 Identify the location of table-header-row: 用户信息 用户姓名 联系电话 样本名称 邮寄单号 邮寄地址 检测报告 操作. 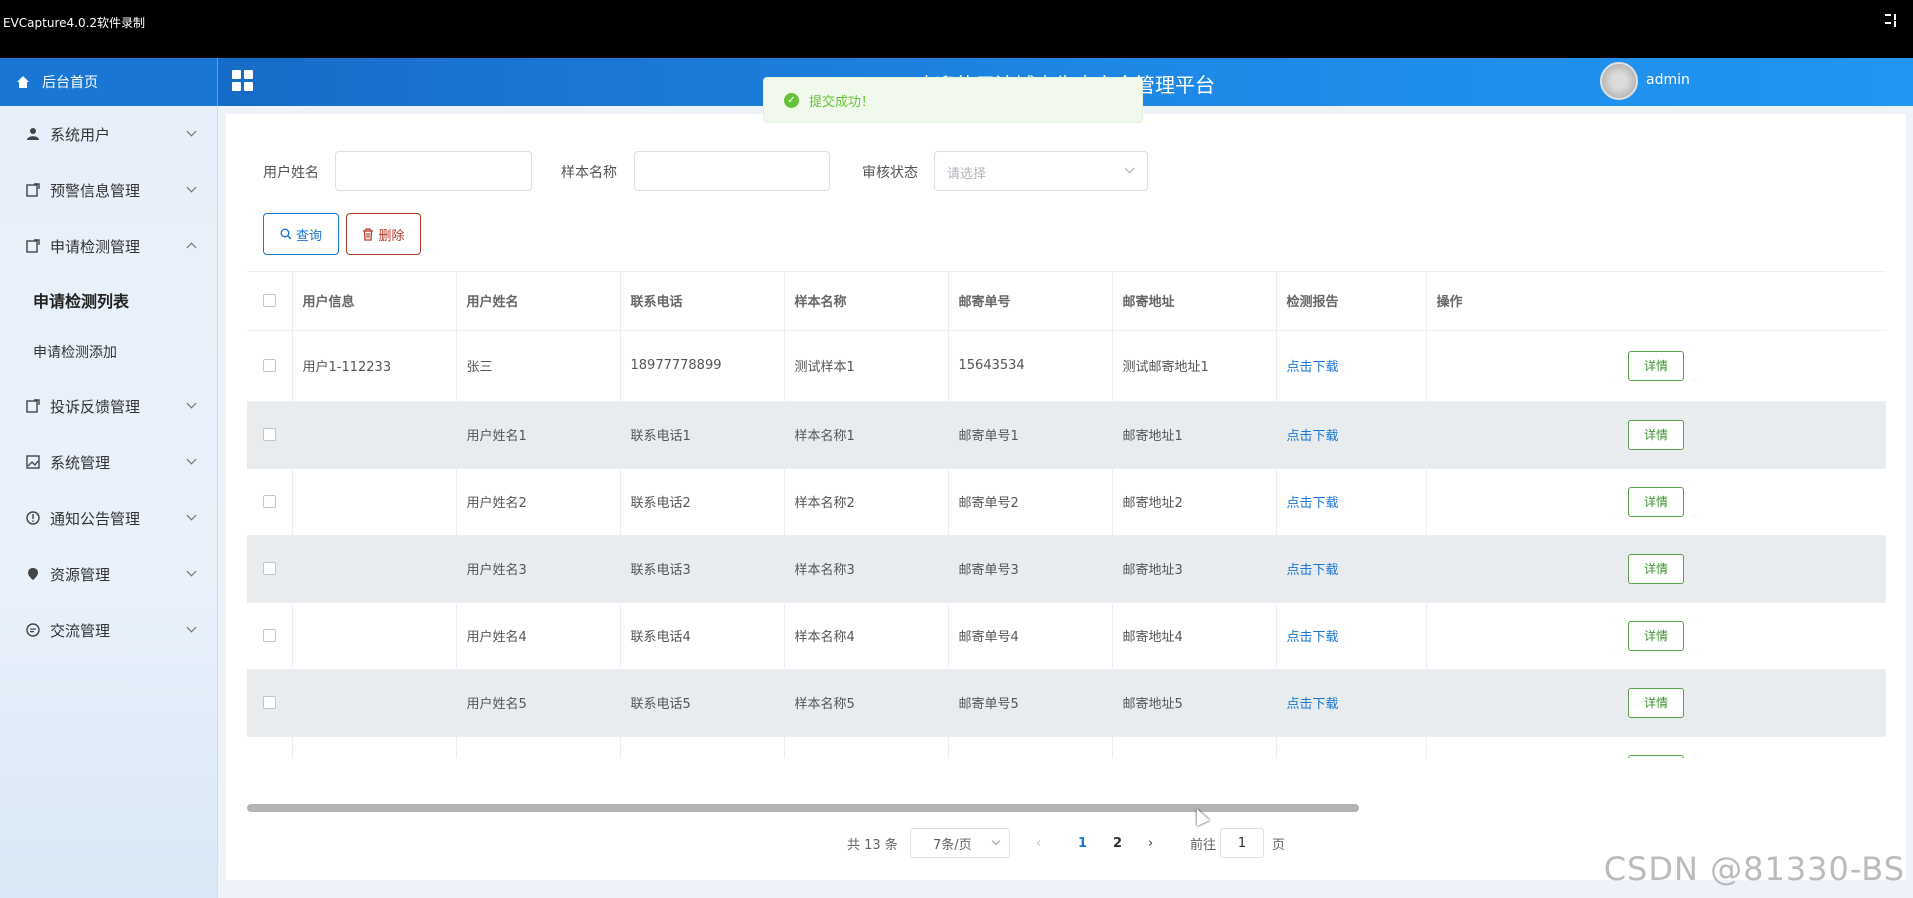
(1066, 301).